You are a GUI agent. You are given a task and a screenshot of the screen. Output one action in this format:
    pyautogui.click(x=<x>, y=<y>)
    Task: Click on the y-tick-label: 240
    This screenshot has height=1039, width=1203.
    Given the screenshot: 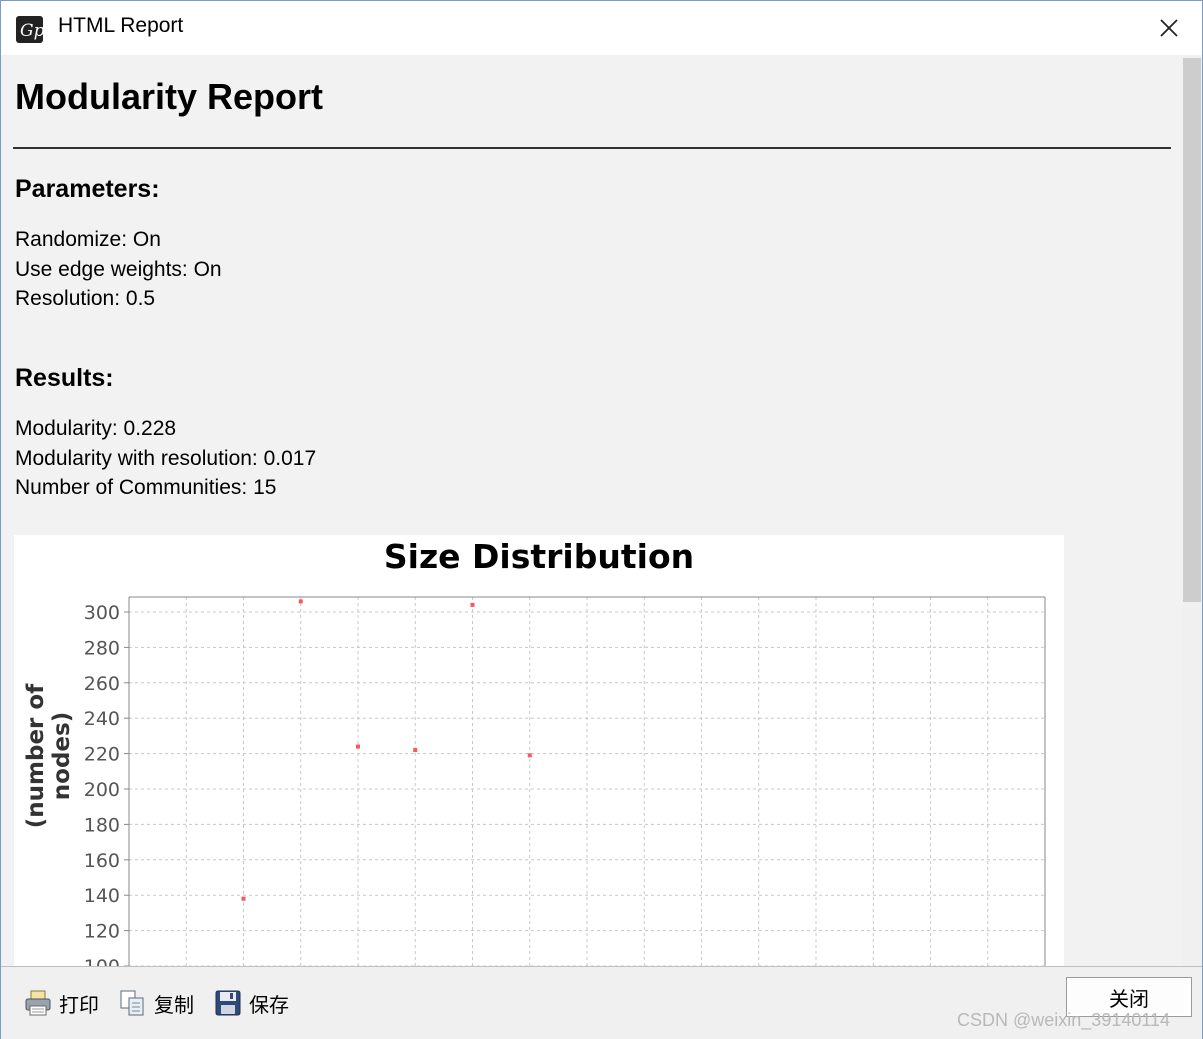 What is the action you would take?
    pyautogui.click(x=102, y=719)
    